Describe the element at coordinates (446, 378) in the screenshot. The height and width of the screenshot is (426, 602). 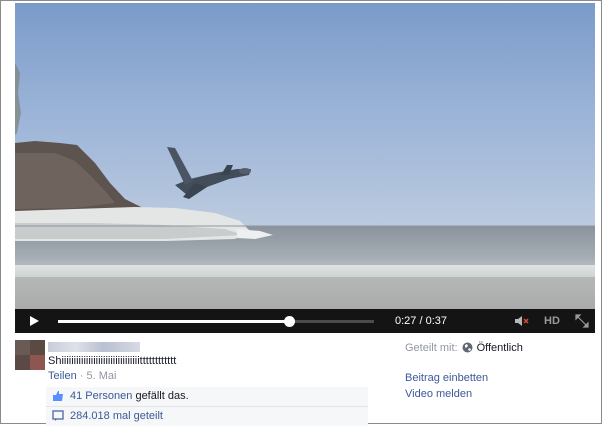
I see `embed-post-link: Beitrag einbetten` at that location.